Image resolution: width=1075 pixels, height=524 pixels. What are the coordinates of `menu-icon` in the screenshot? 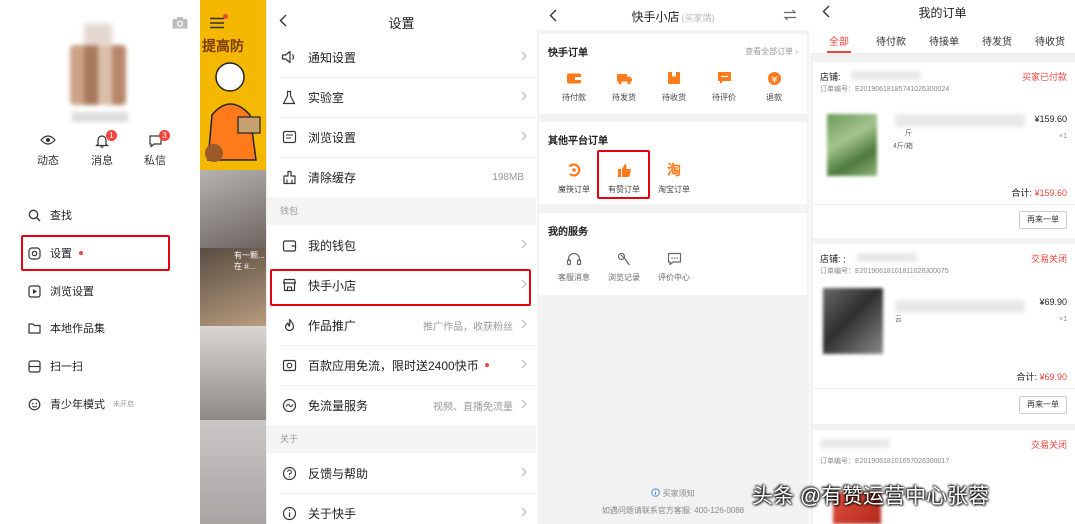 It's located at (217, 23).